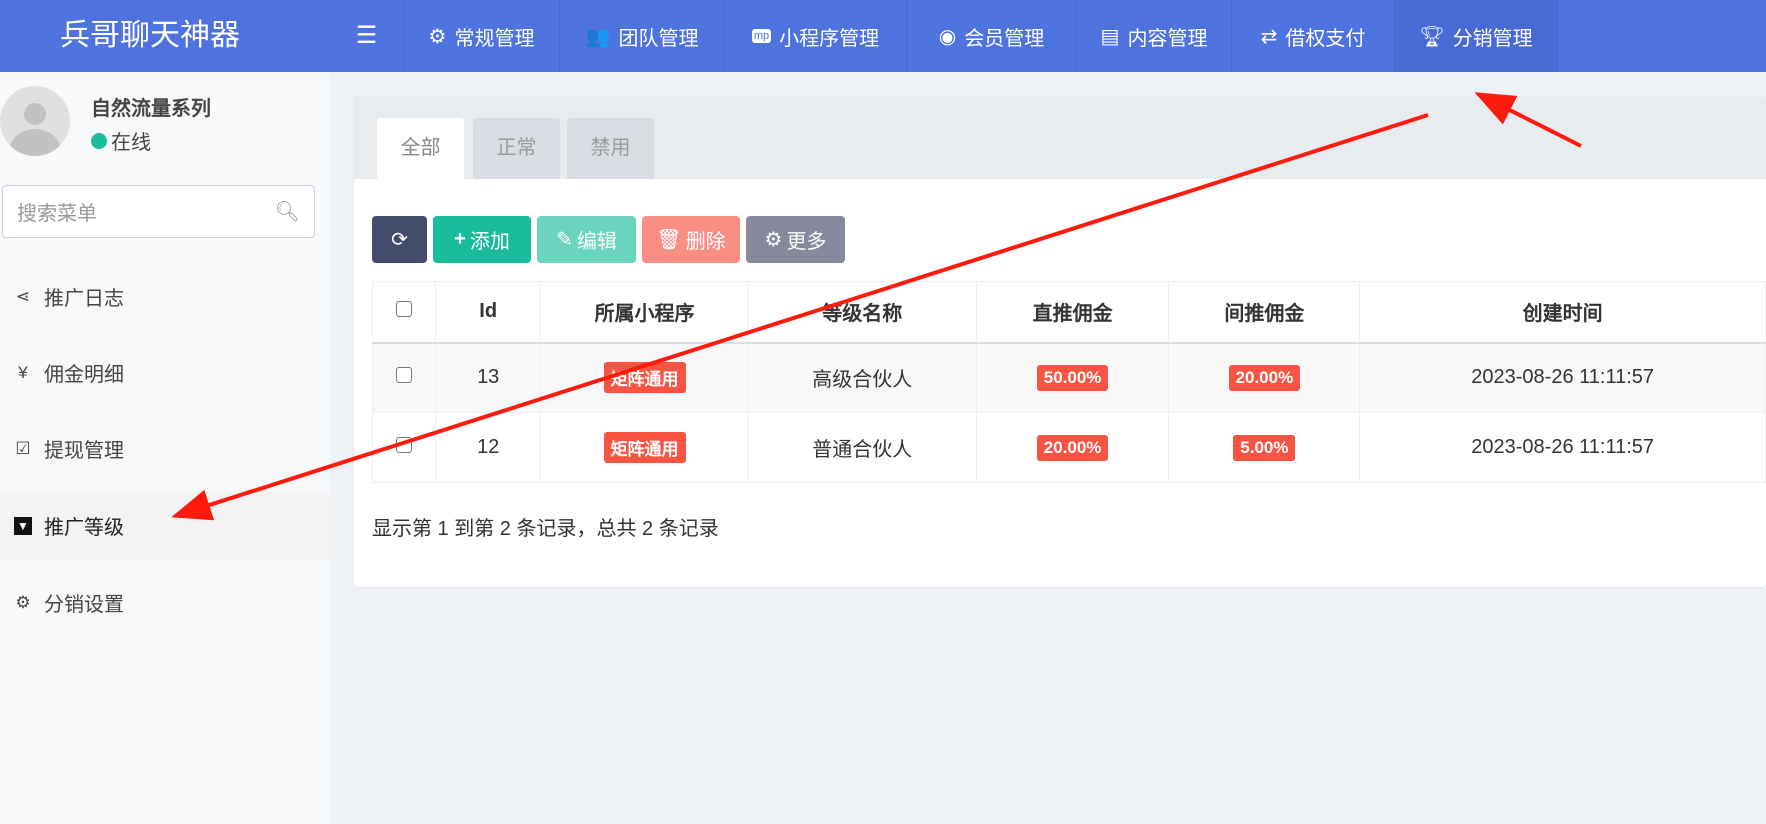 The width and height of the screenshot is (1766, 824). I want to click on nav-distribution: 🏆︎ 分销管理, so click(1476, 36).